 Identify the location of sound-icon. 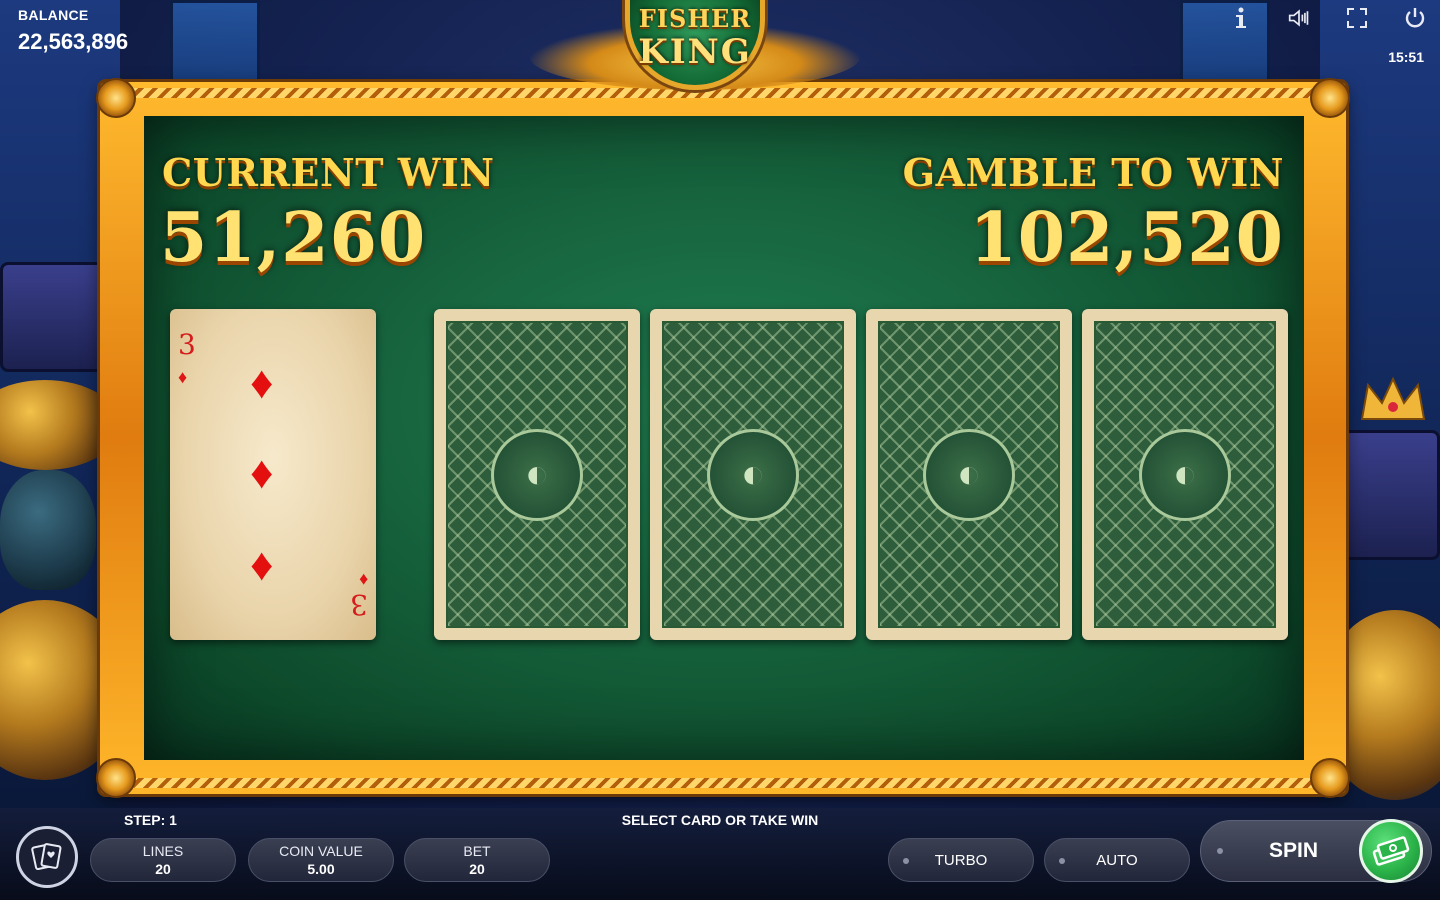
(1299, 18).